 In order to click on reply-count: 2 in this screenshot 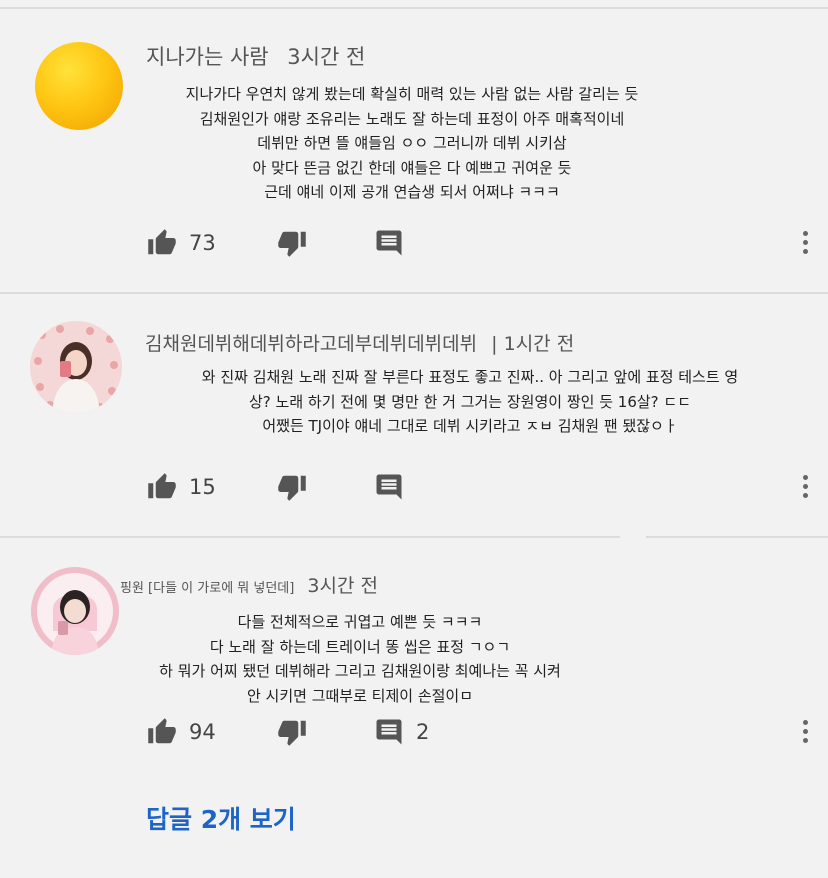, I will do `click(423, 732)`.